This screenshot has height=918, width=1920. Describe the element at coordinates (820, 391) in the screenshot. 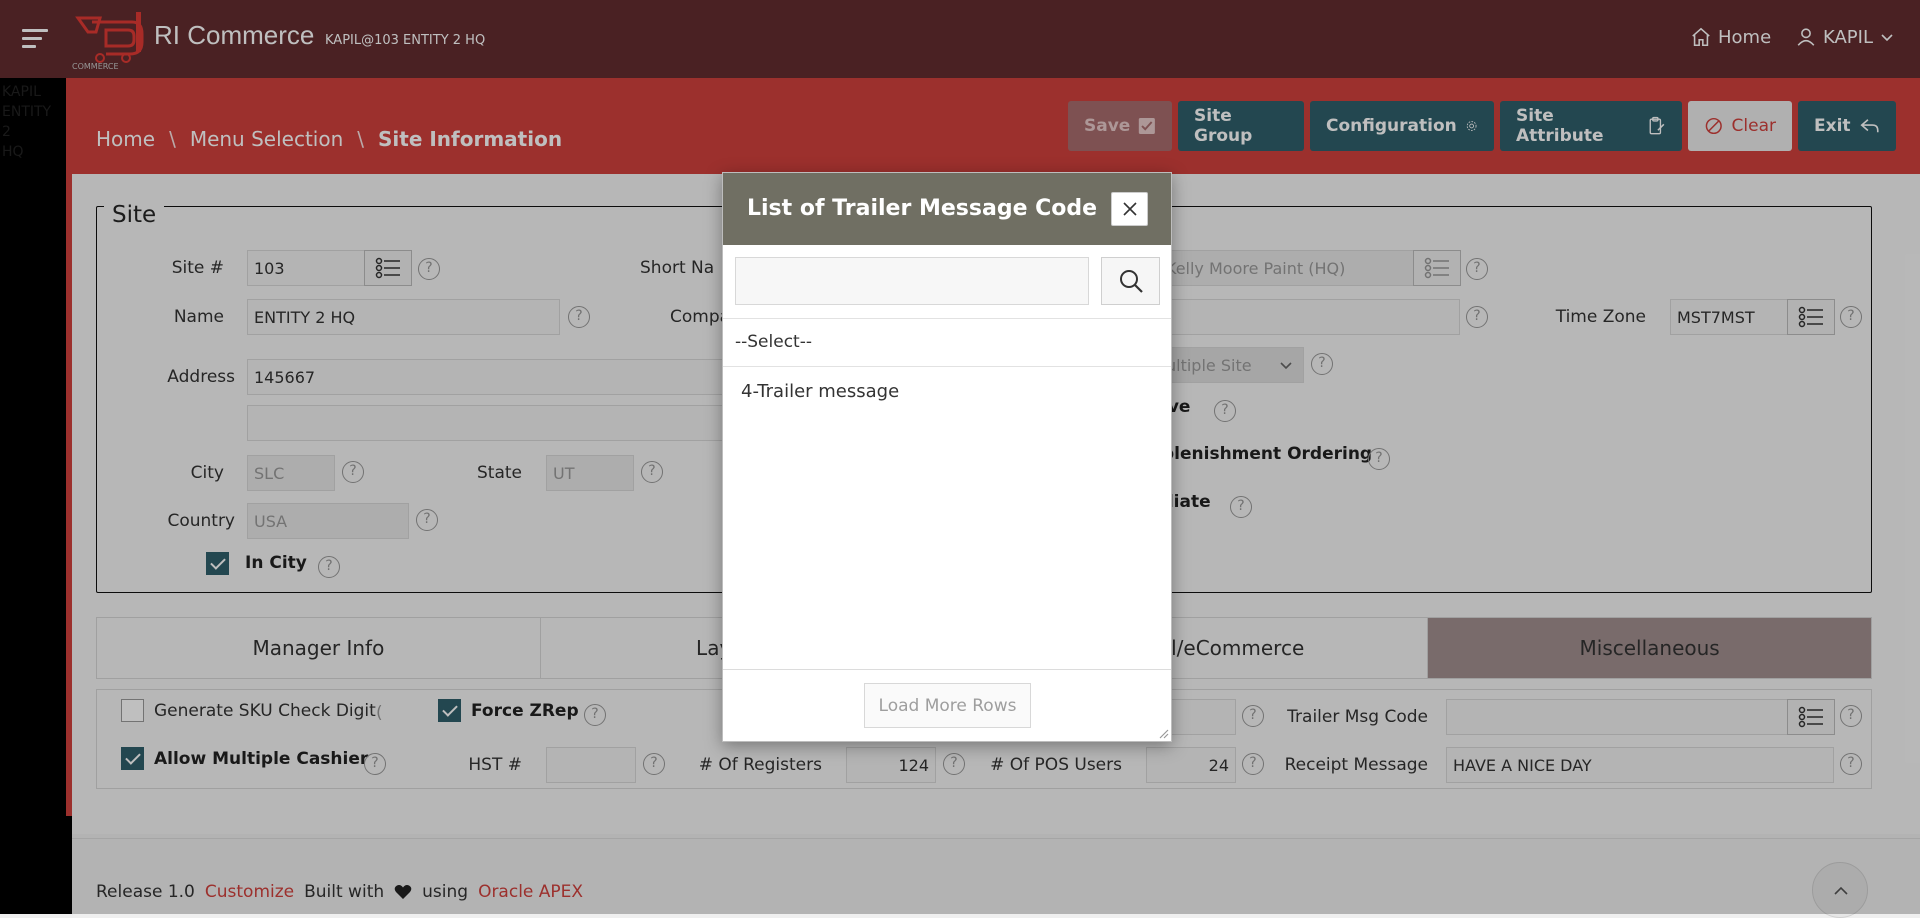

I see `list-item: 4-Trailer message` at that location.